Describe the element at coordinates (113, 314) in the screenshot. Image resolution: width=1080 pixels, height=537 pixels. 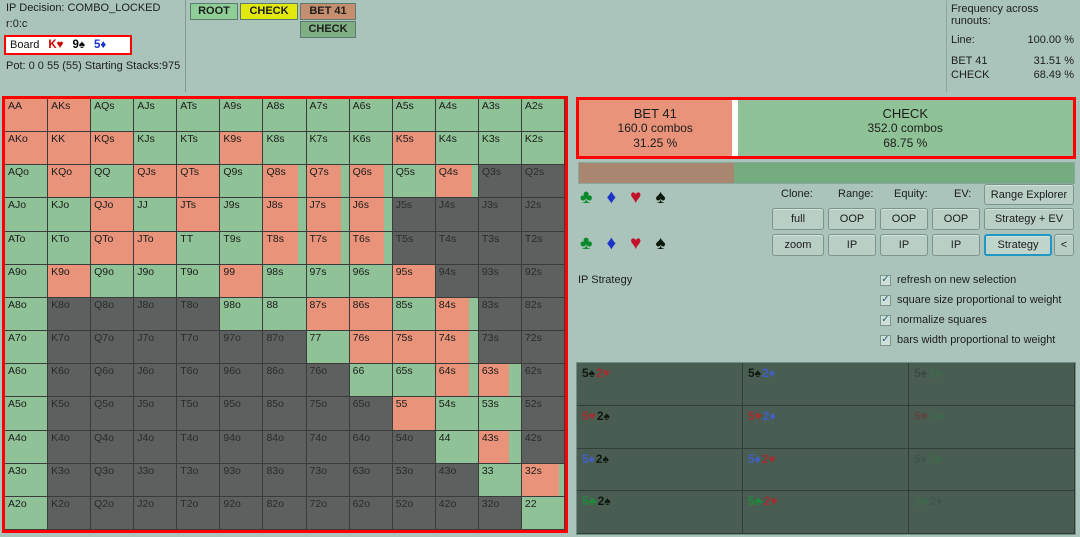
I see `matrix-cell: Q8o` at that location.